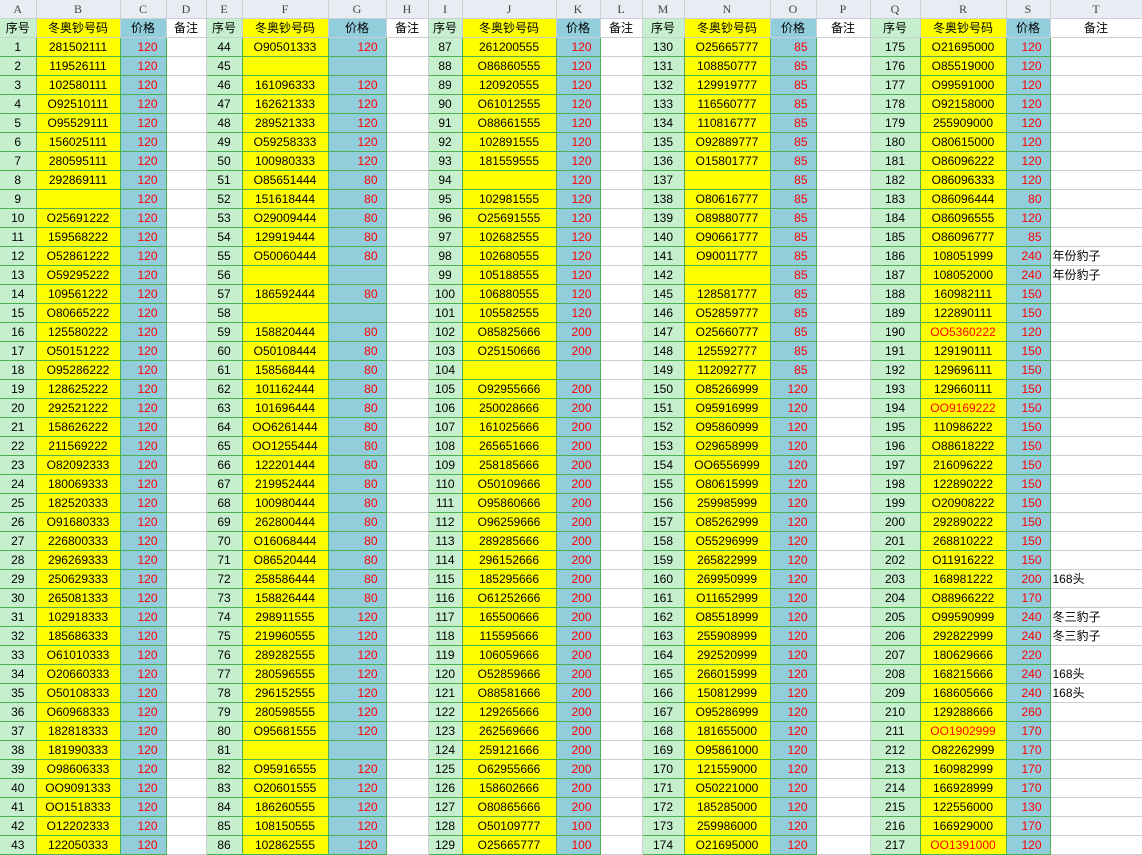 This screenshot has height=855, width=1142. I want to click on serial-cell: 93, so click(445, 161).